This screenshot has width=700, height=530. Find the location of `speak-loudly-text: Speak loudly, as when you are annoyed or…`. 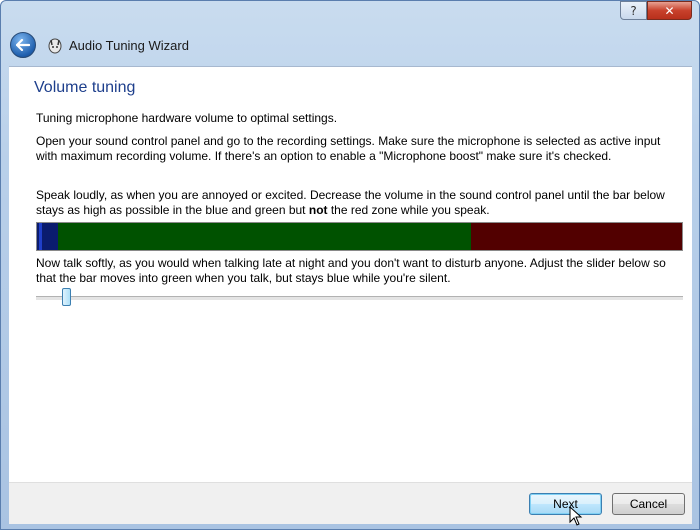

speak-loudly-text: Speak loudly, as when you are annoyed or… is located at coordinates (356, 203).